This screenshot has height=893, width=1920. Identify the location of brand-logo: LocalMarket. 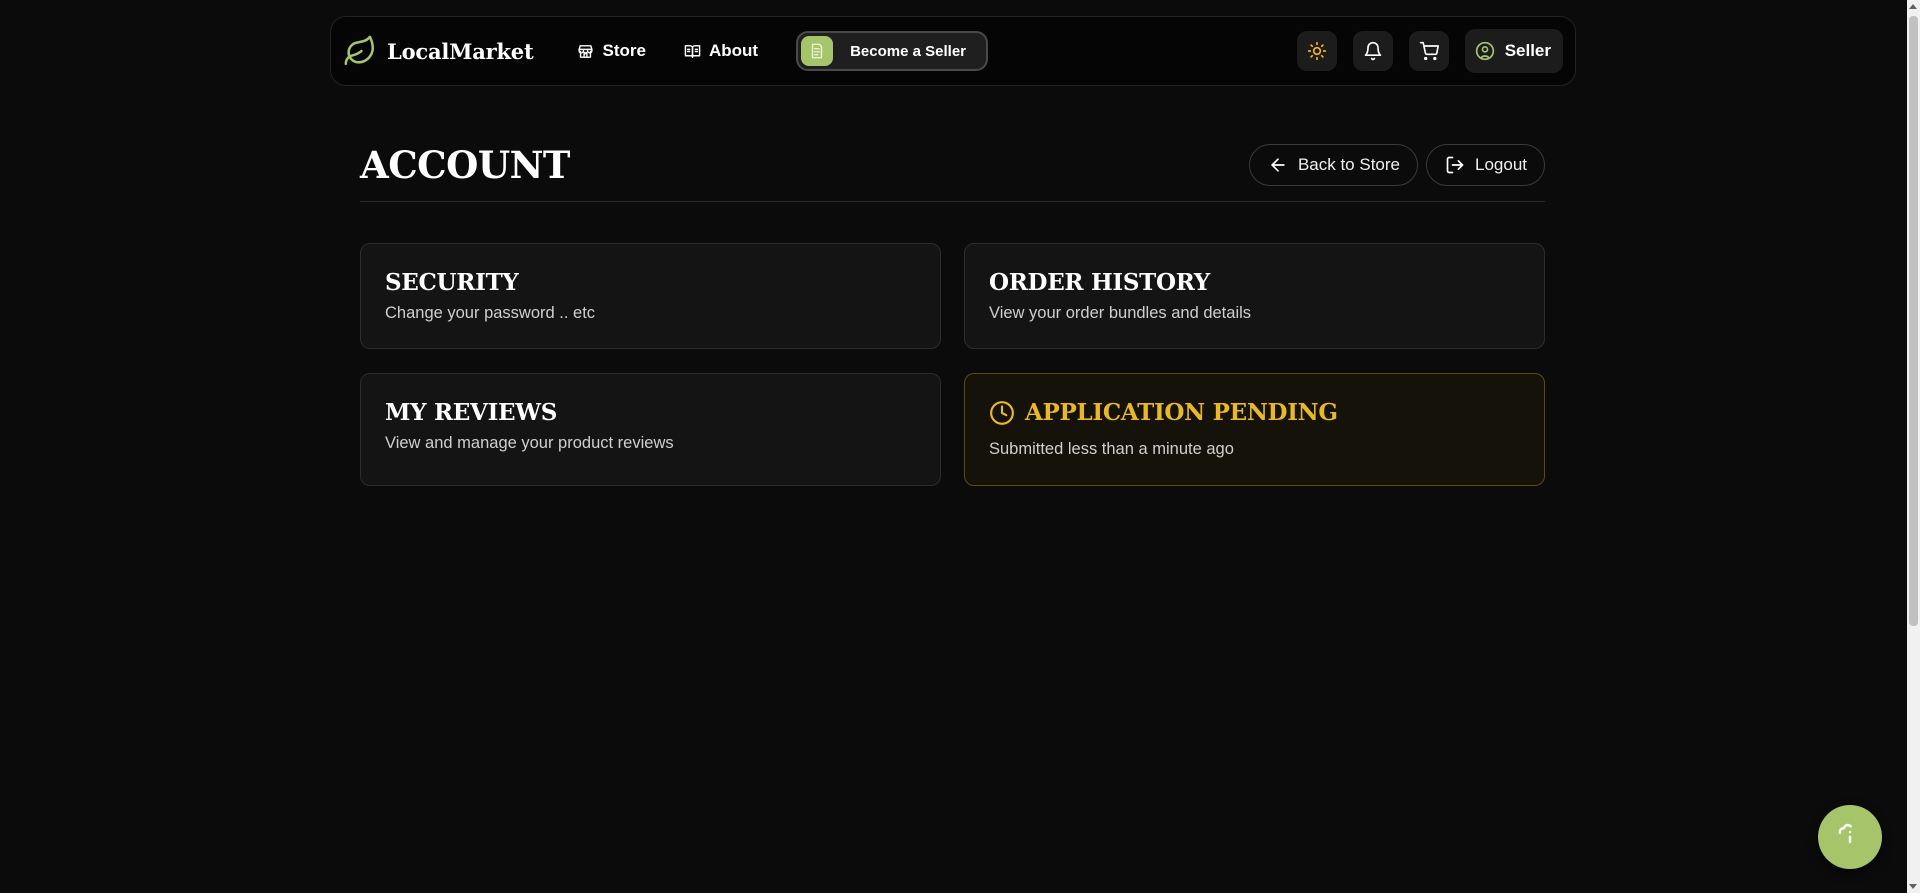
(438, 51).